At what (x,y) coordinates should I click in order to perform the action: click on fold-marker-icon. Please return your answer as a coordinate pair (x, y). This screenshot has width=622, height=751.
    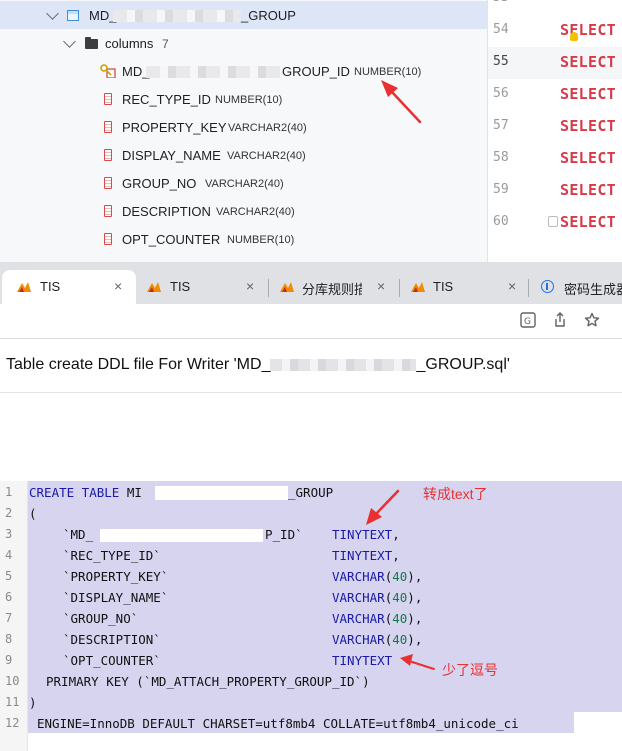
    Looking at the image, I should click on (553, 221).